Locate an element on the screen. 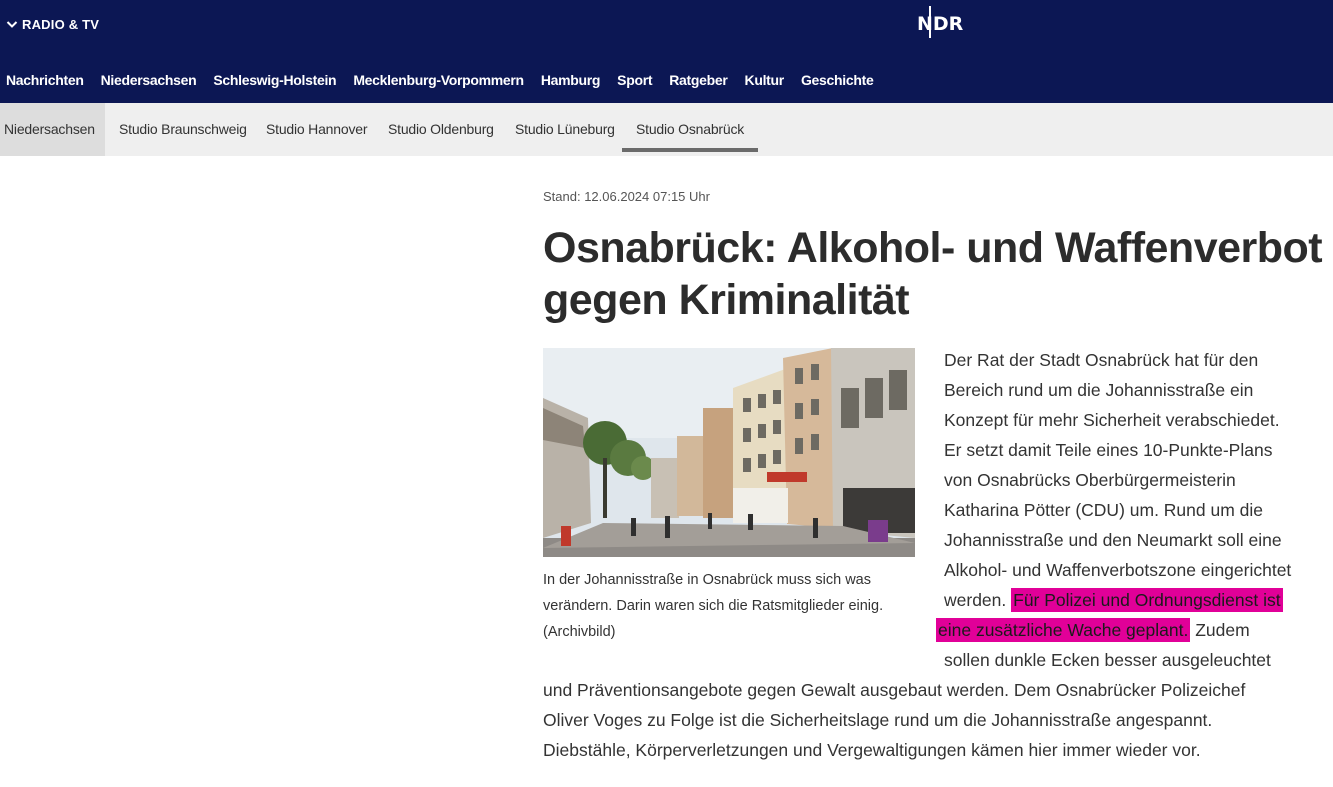 The width and height of the screenshot is (1333, 787). subnav-niedersachsen: Niedersachsen is located at coordinates (52, 129).